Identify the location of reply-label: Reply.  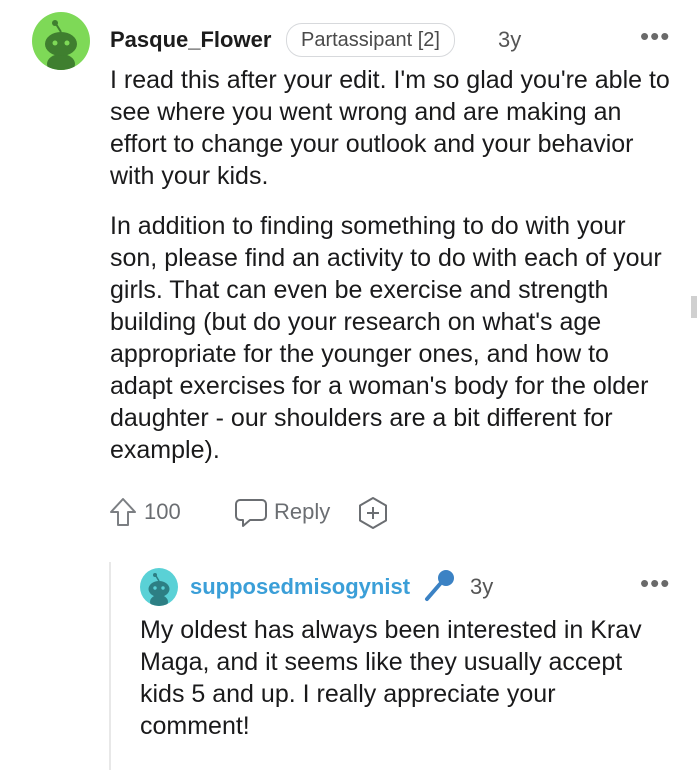
(302, 511).